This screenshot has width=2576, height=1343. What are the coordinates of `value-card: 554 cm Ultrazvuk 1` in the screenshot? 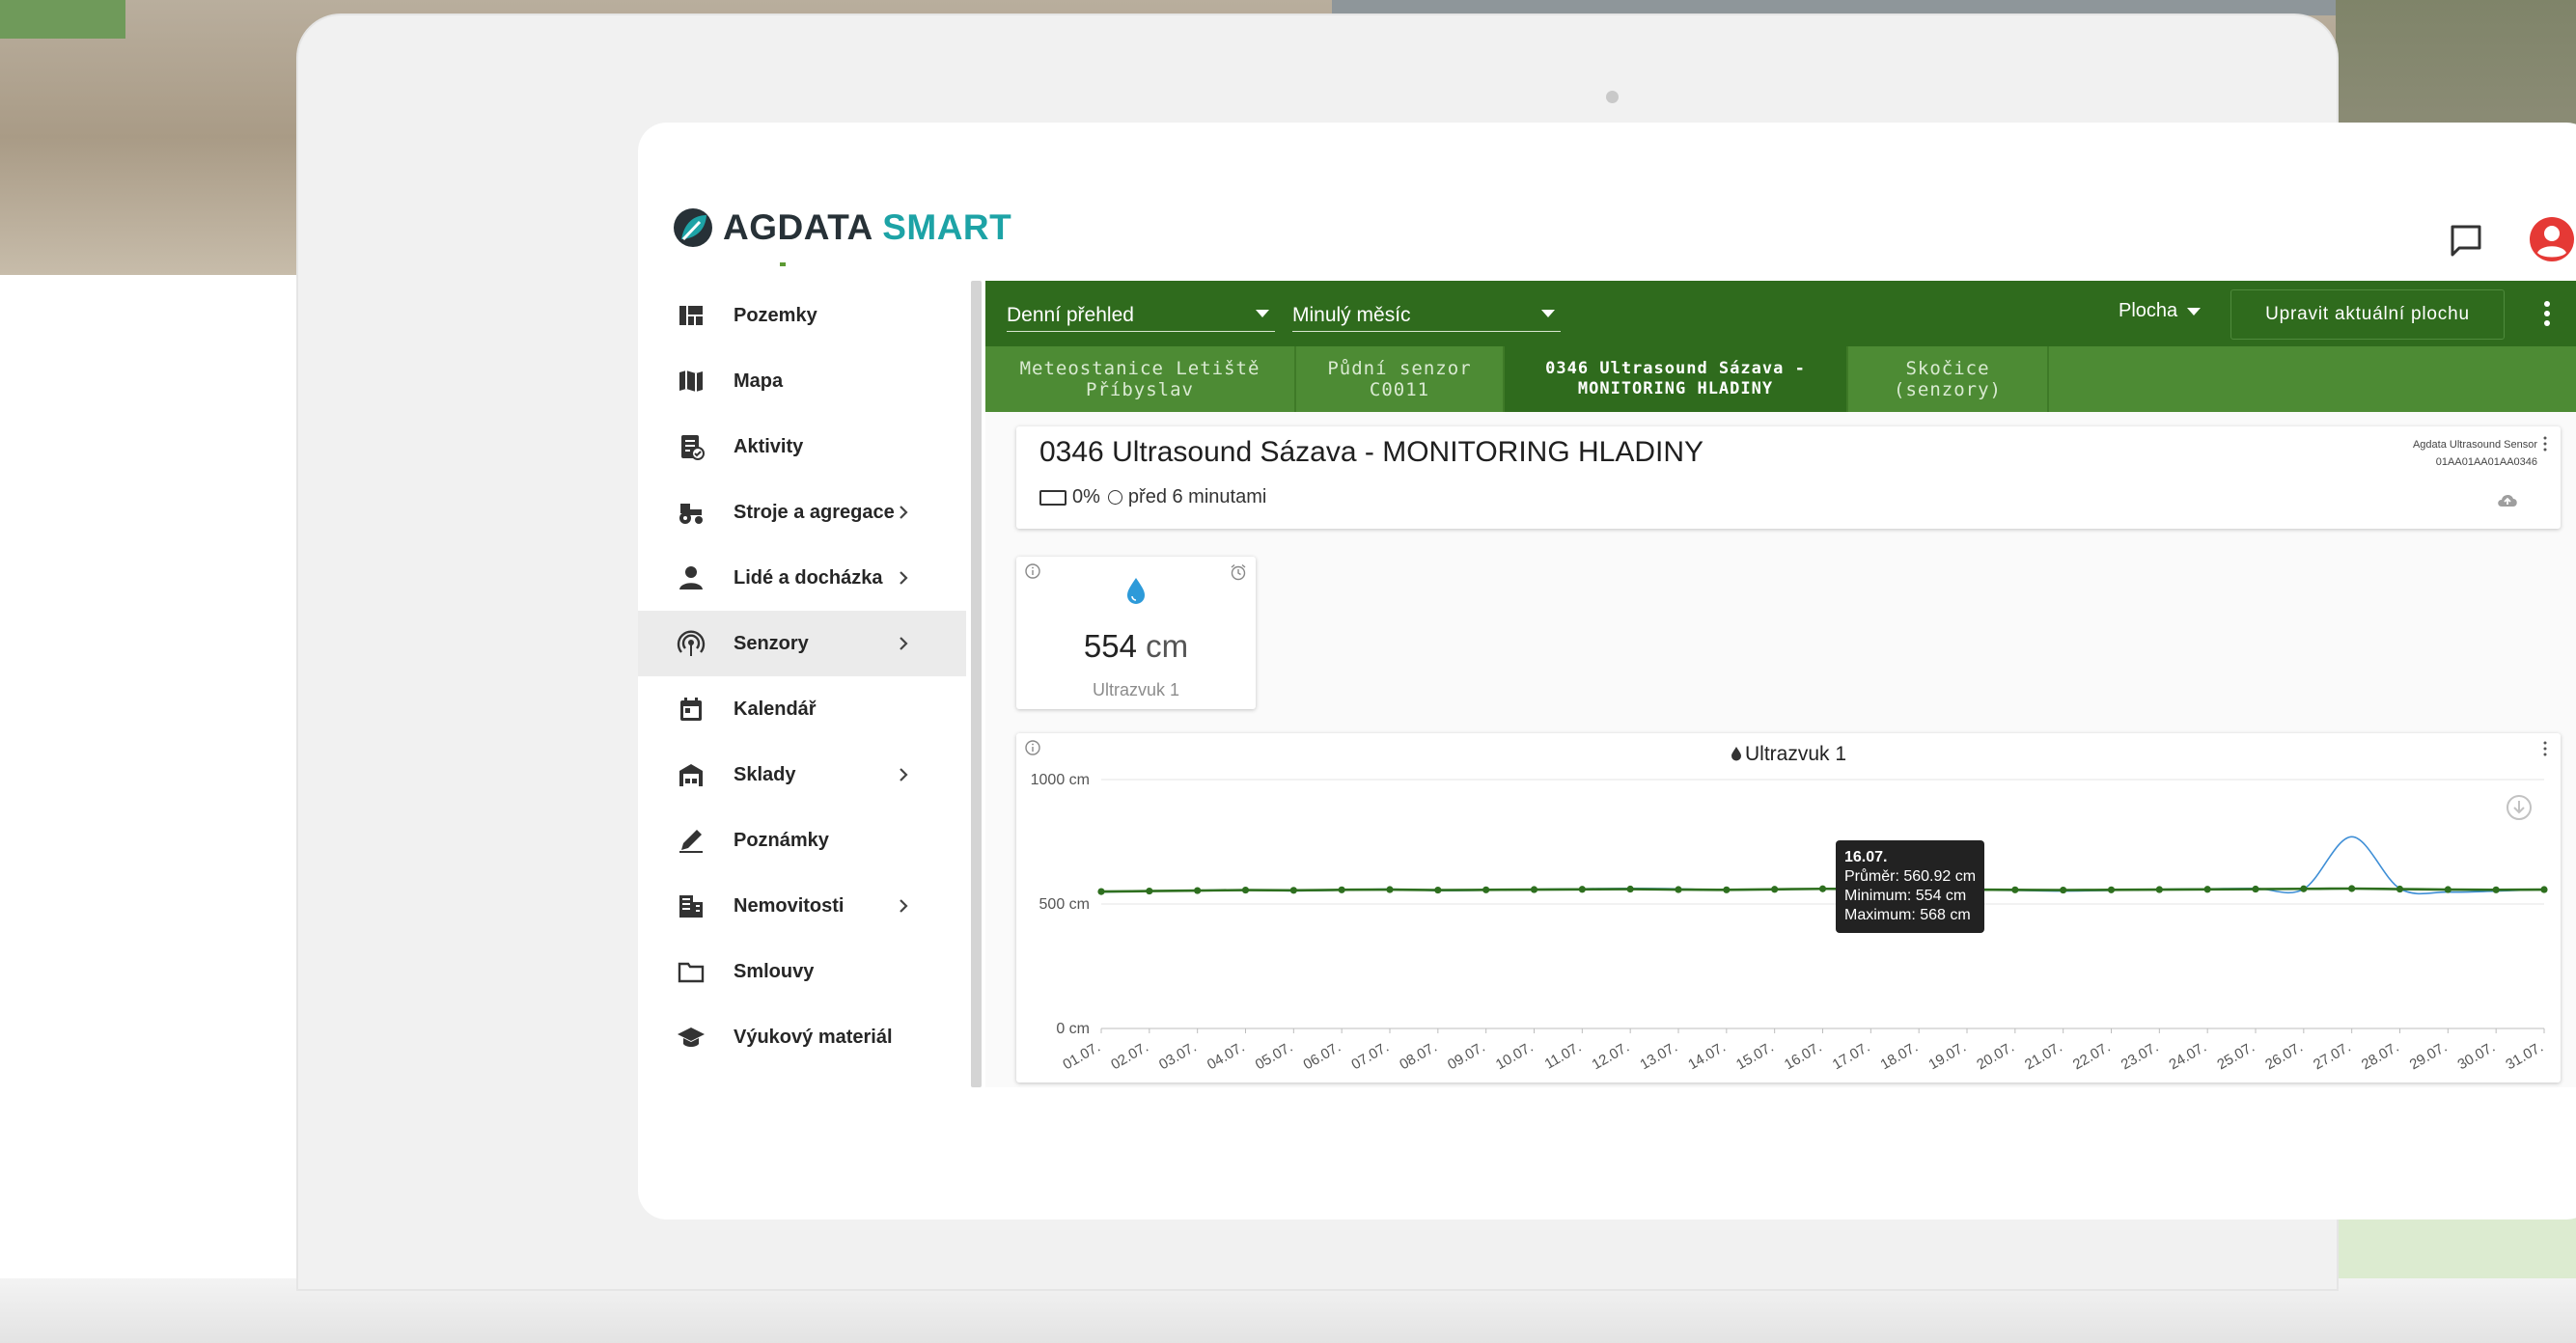 It's located at (1136, 633).